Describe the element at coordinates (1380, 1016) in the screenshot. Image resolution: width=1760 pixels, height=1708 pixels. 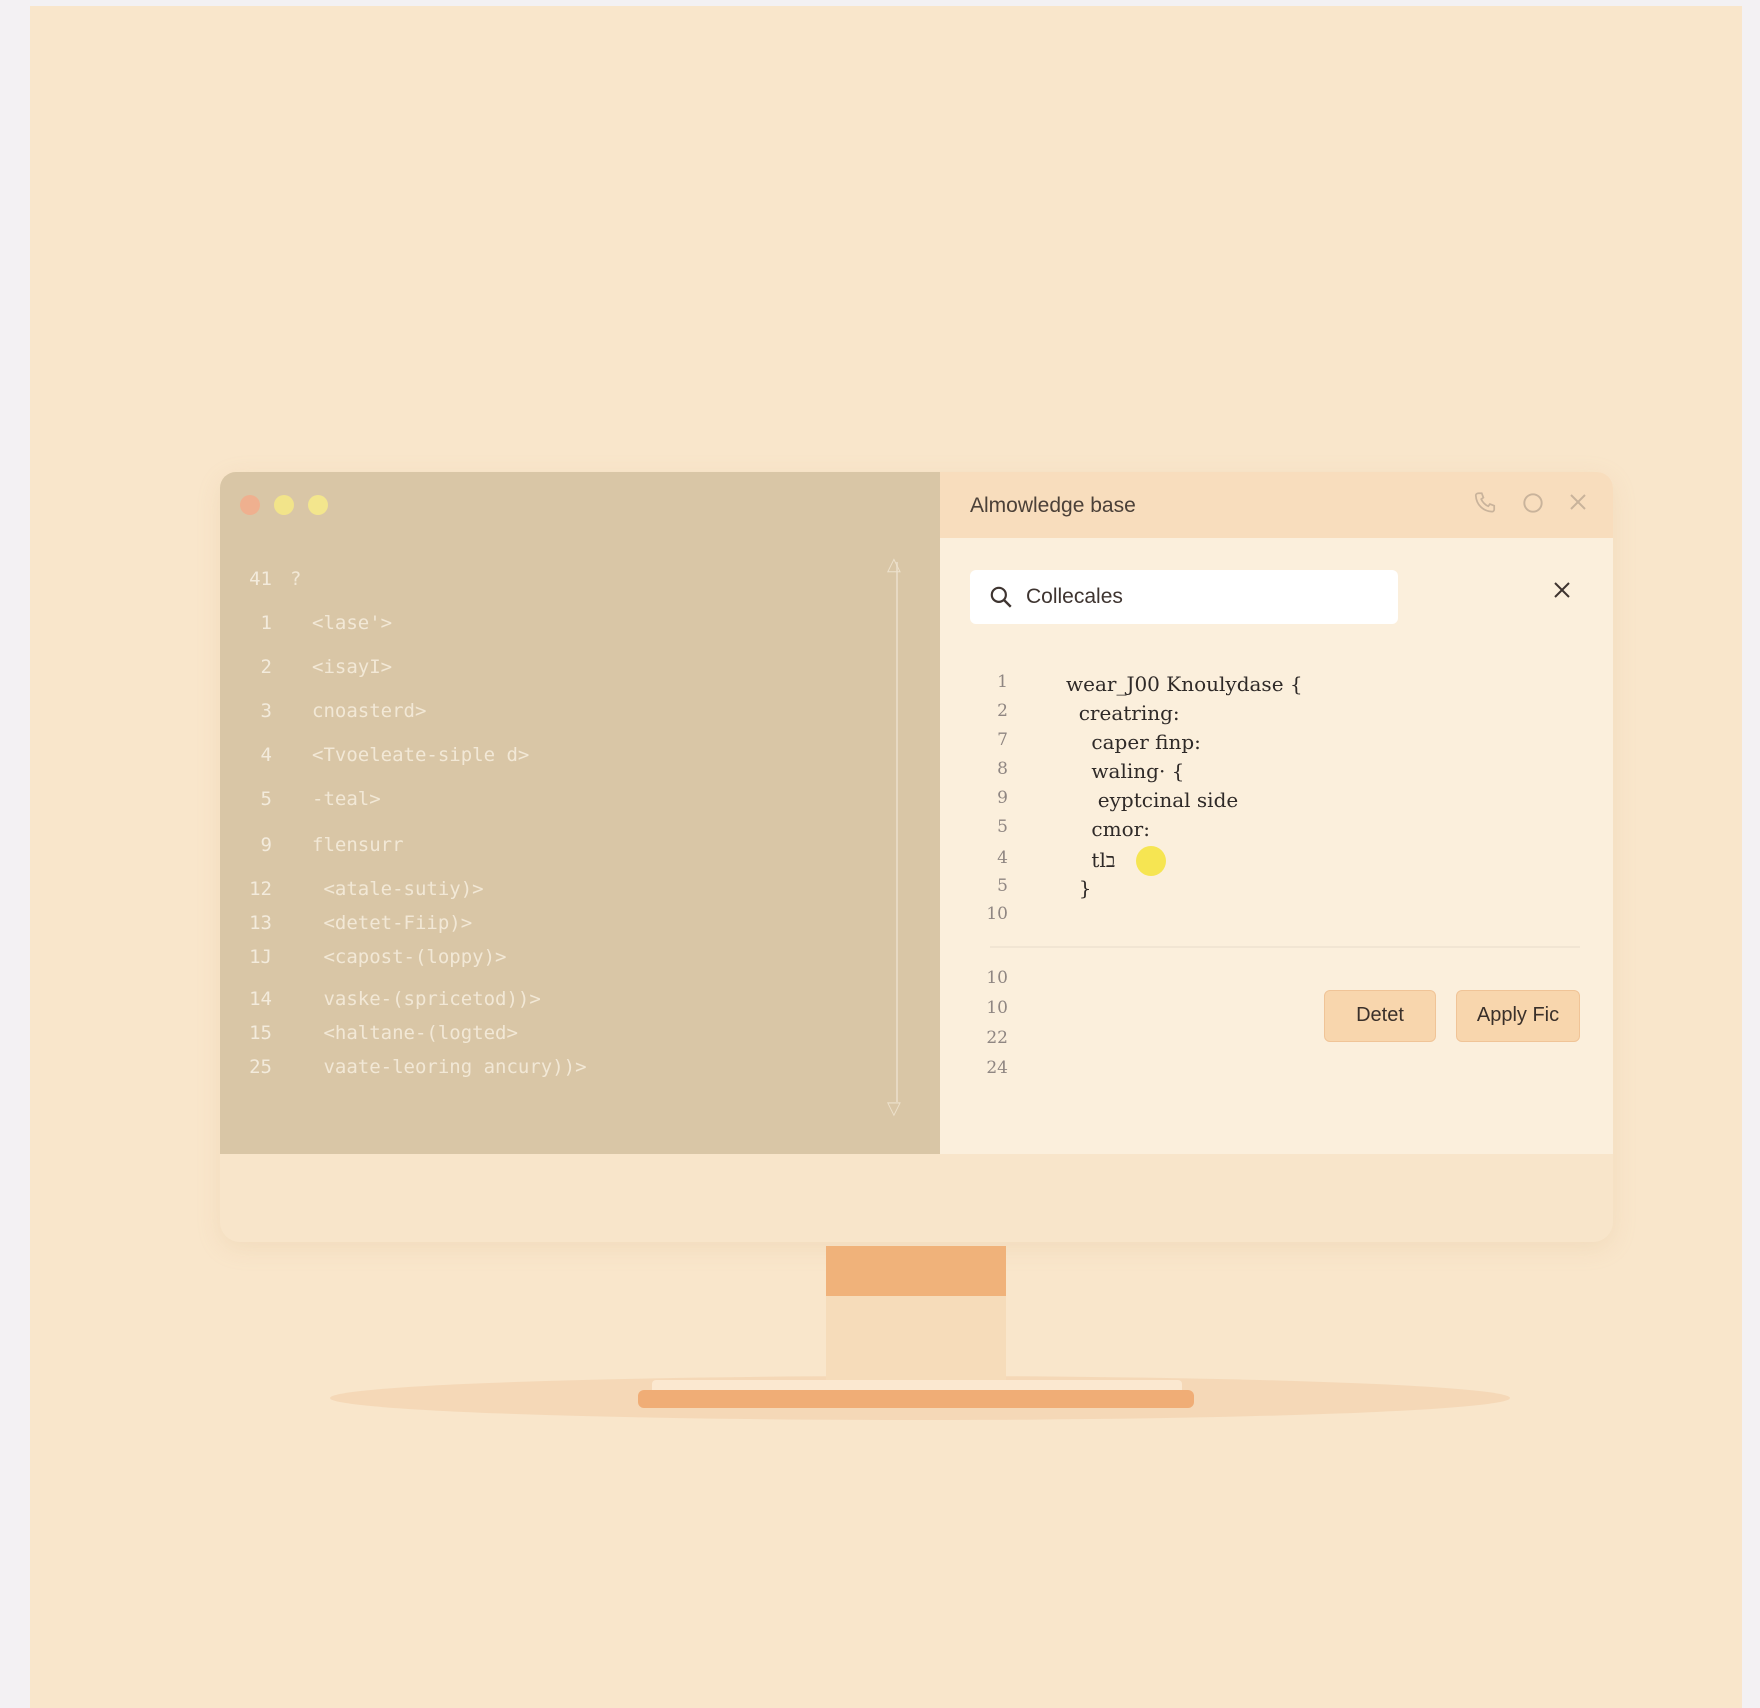
I see `detect-button: Detet` at that location.